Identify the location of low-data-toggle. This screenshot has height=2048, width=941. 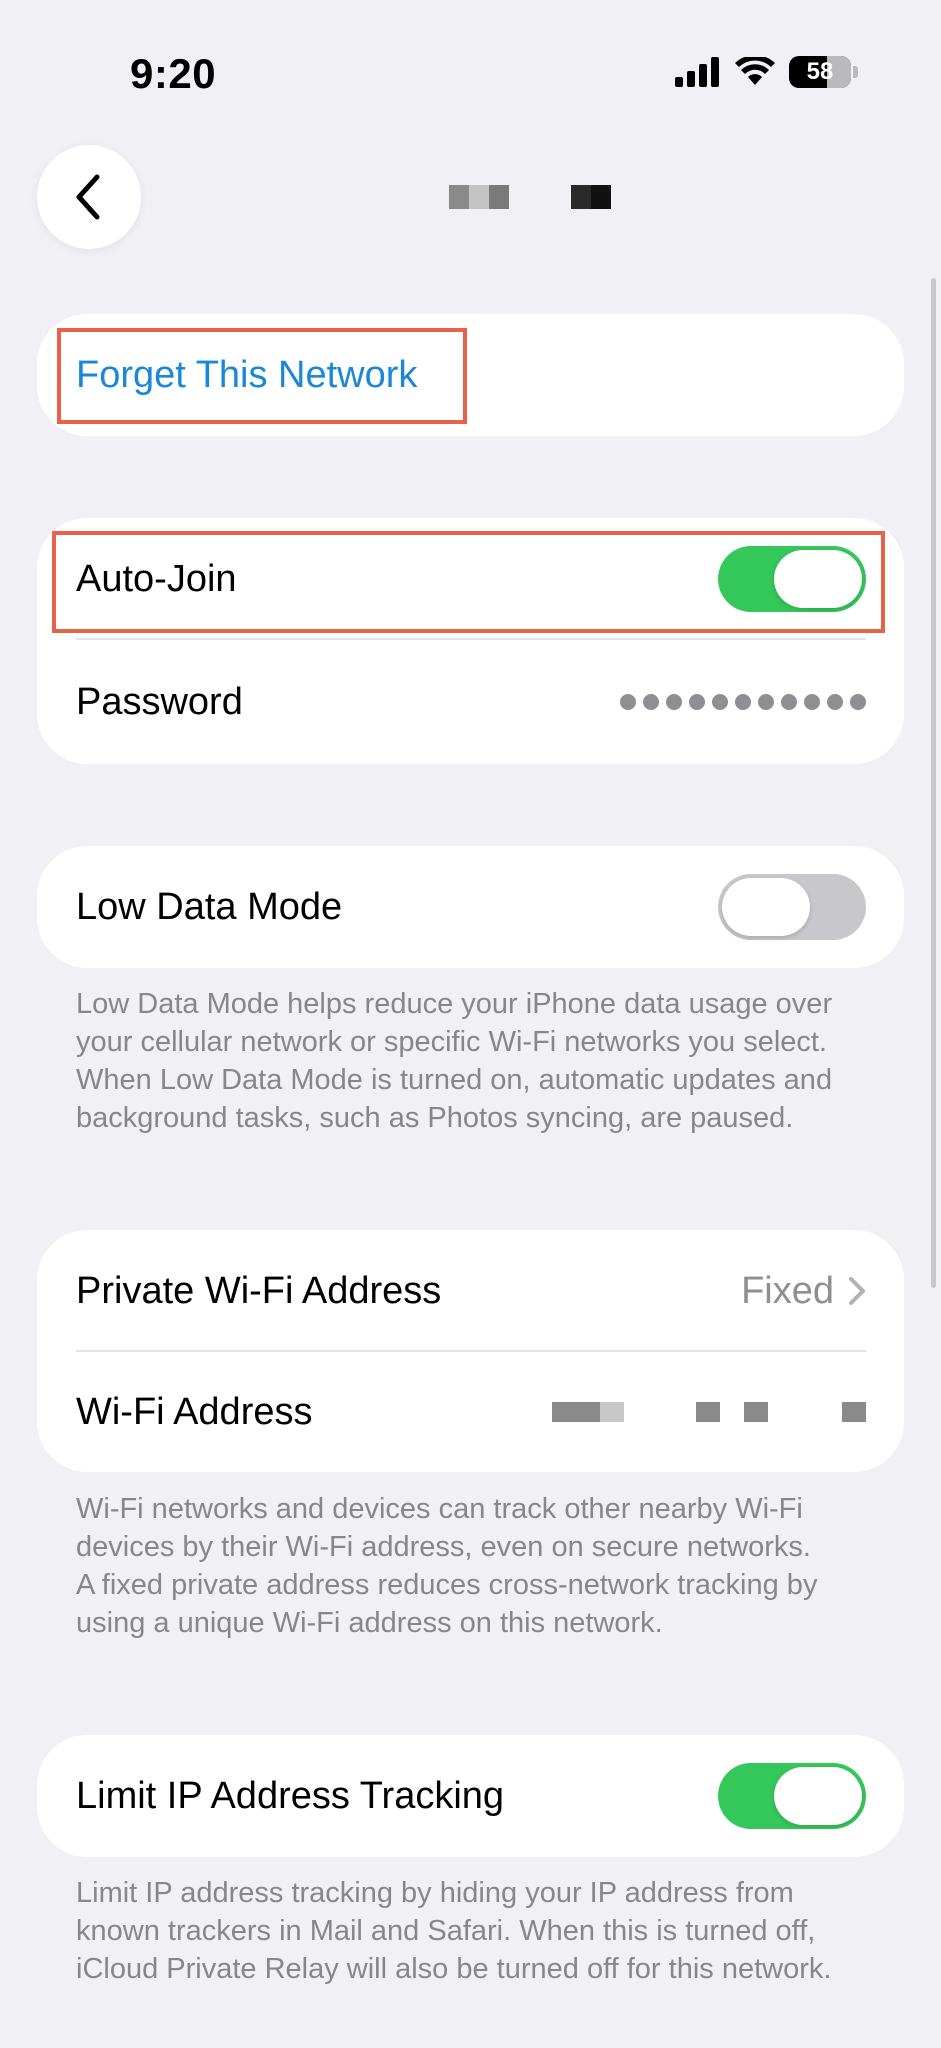
(792, 907).